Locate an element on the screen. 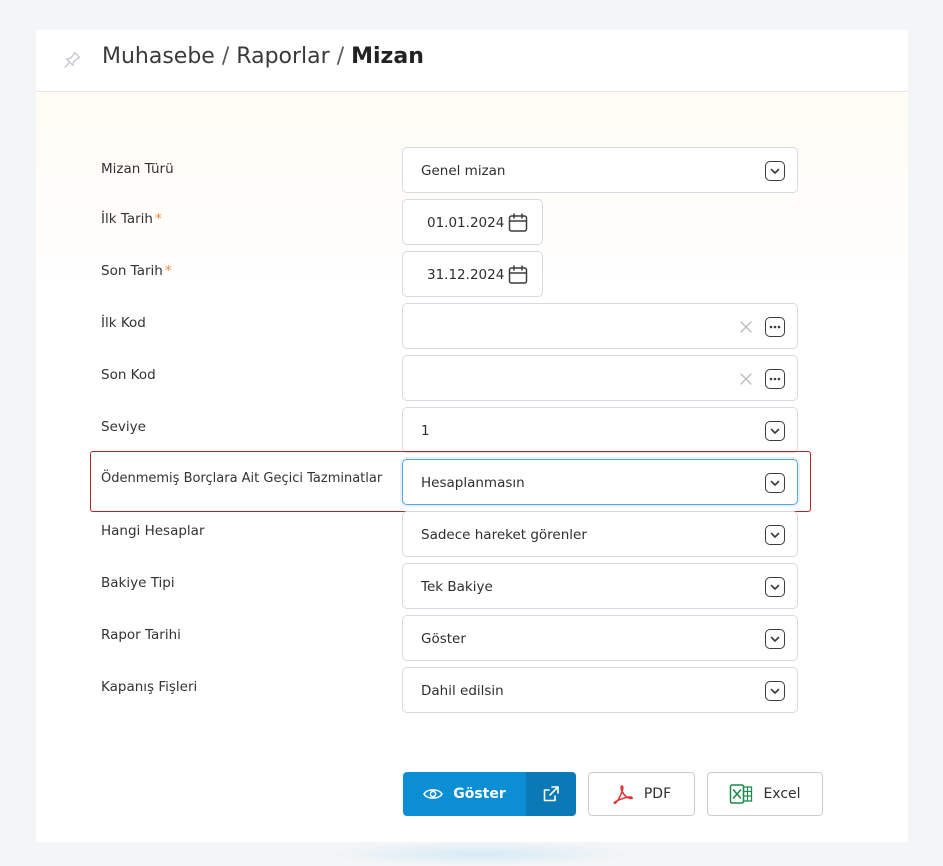 The width and height of the screenshot is (943, 866). breadcrumb-item-raporlar: Raporlar is located at coordinates (282, 56).